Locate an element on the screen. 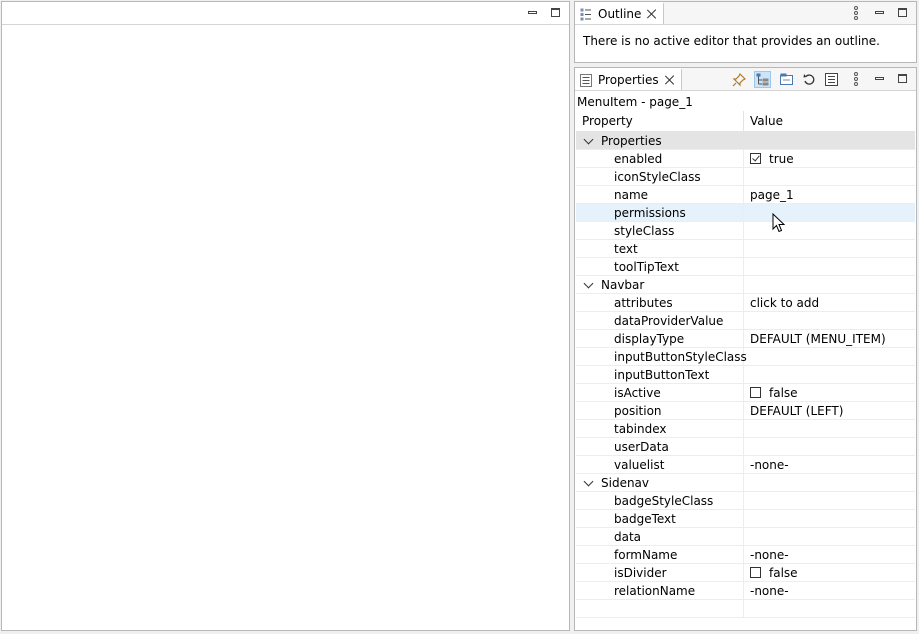 The image size is (919, 634). property-value: click to add is located at coordinates (785, 302).